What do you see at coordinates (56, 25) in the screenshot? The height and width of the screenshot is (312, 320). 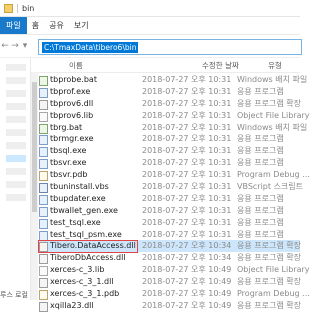 I see `tab-share: 공유` at bounding box center [56, 25].